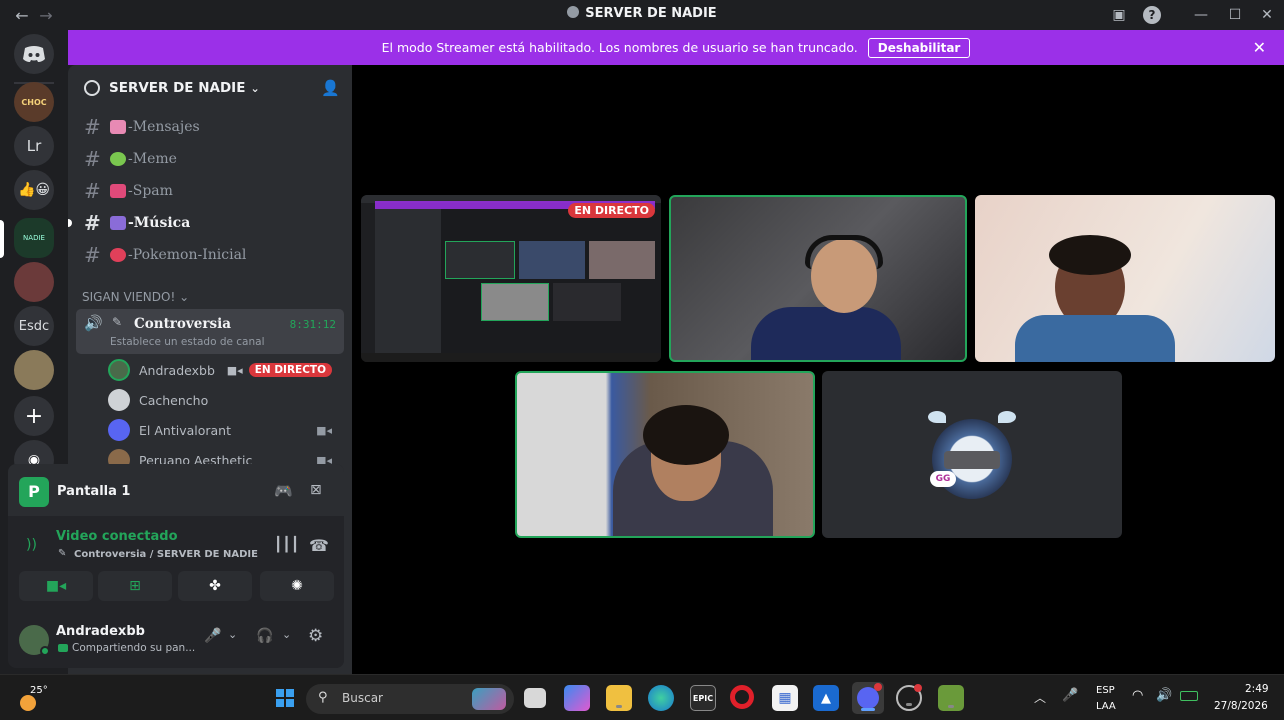 Image resolution: width=1284 pixels, height=720 pixels. I want to click on channel-pokemon-inicial: # -Pokemon-Inicial, so click(210, 255).